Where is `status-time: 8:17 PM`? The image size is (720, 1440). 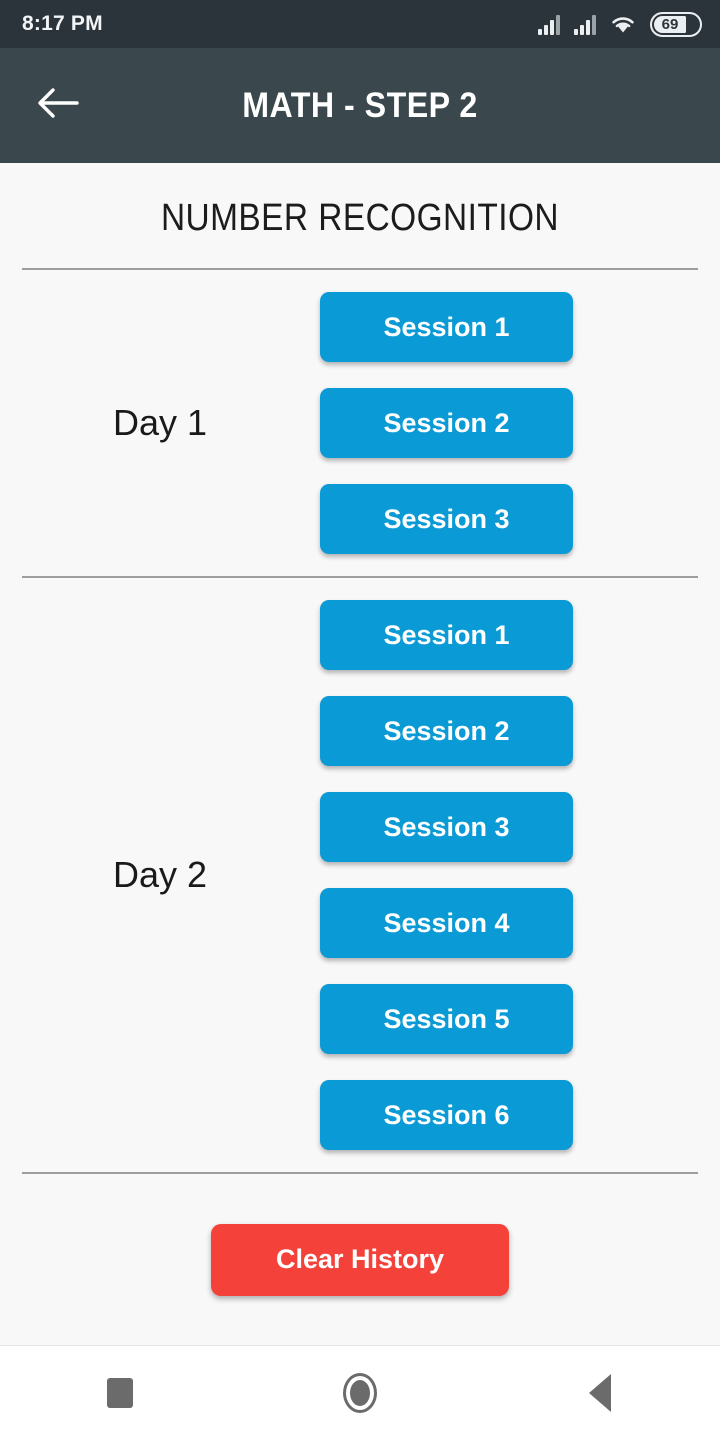 status-time: 8:17 PM is located at coordinates (62, 23).